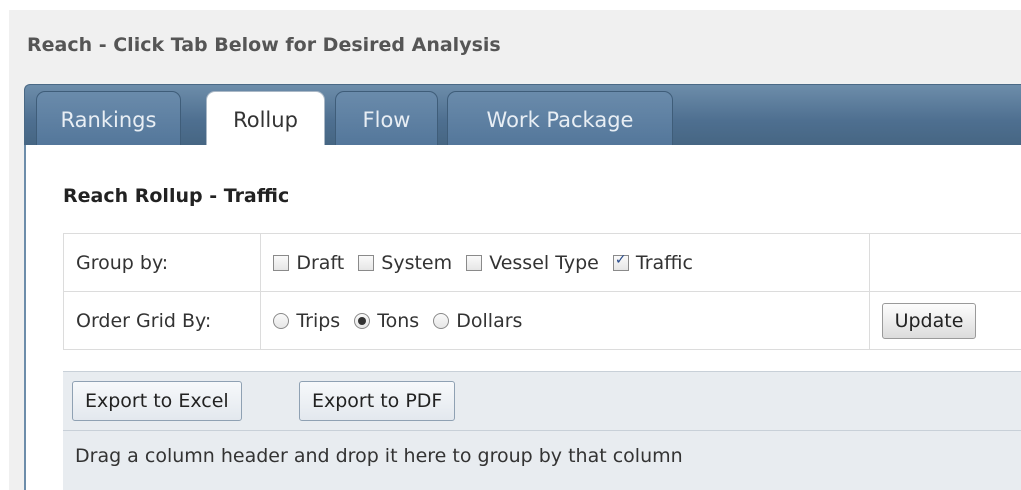 This screenshot has height=490, width=1021. What do you see at coordinates (929, 320) in the screenshot?
I see `update-button: Update` at bounding box center [929, 320].